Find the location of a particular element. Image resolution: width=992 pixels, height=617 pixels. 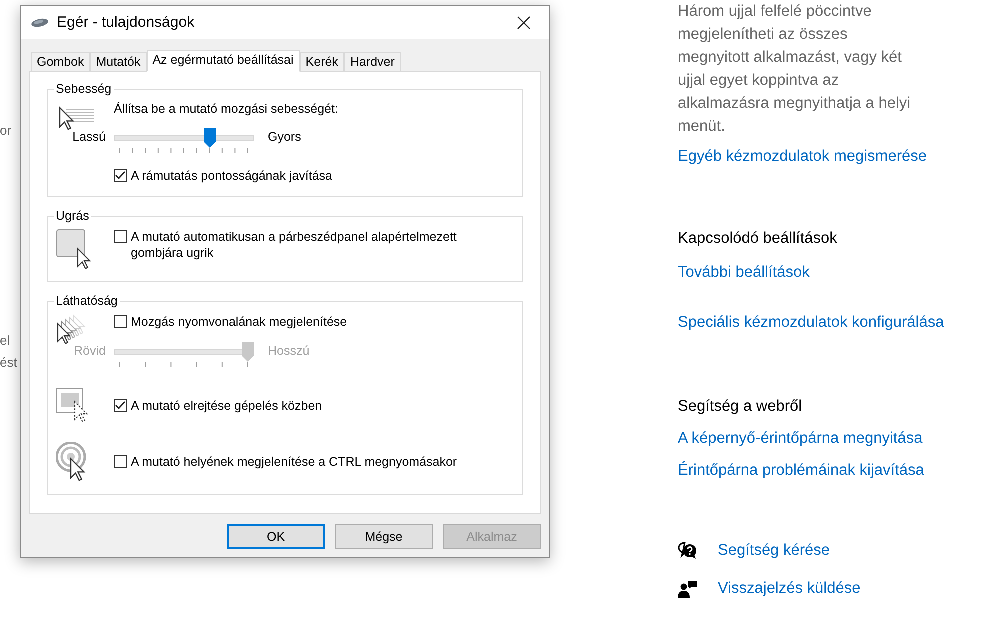

dialog-button: Mégse is located at coordinates (384, 536).